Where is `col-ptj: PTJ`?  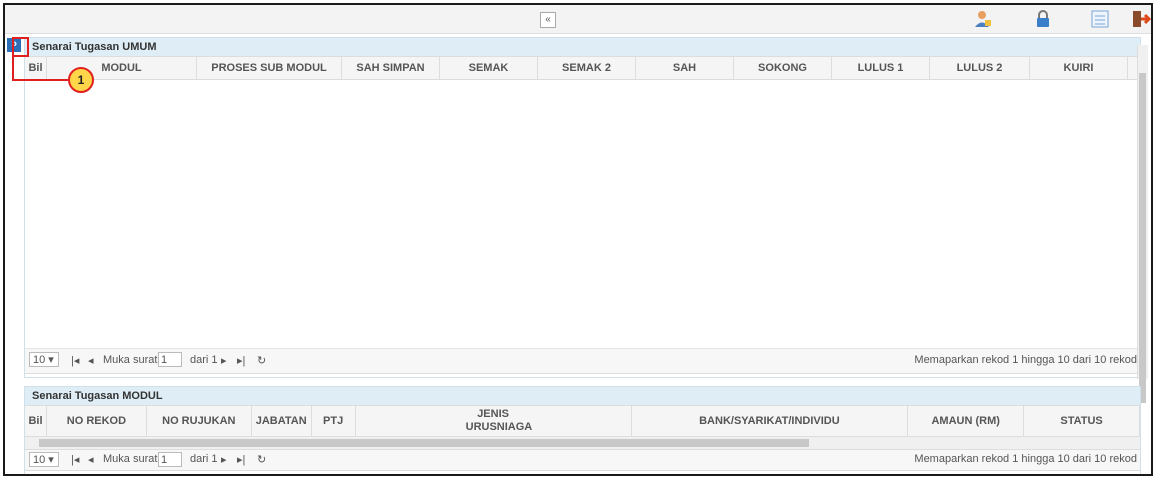 col-ptj: PTJ is located at coordinates (334, 421).